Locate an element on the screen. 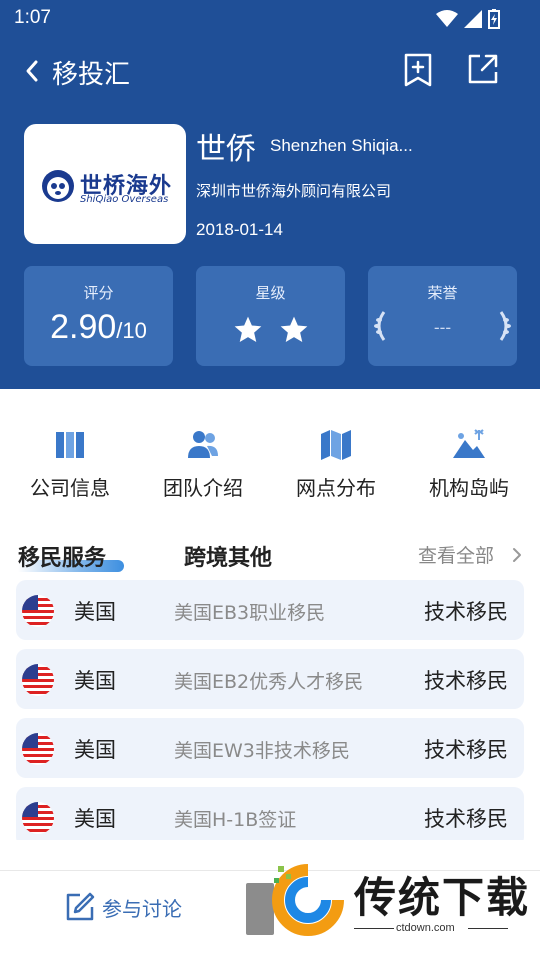  service-program: 美国EB3职业移民 is located at coordinates (250, 613).